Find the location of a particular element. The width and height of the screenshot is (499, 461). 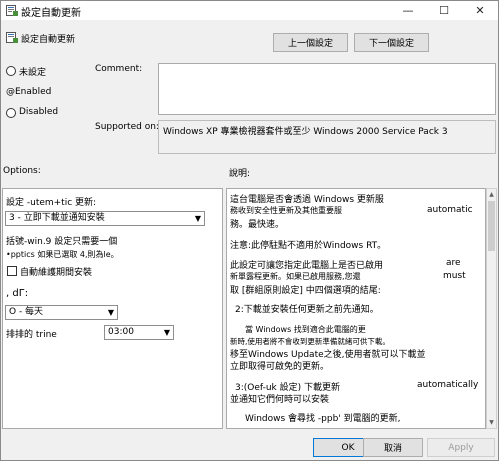

help-line: must is located at coordinates (454, 276).